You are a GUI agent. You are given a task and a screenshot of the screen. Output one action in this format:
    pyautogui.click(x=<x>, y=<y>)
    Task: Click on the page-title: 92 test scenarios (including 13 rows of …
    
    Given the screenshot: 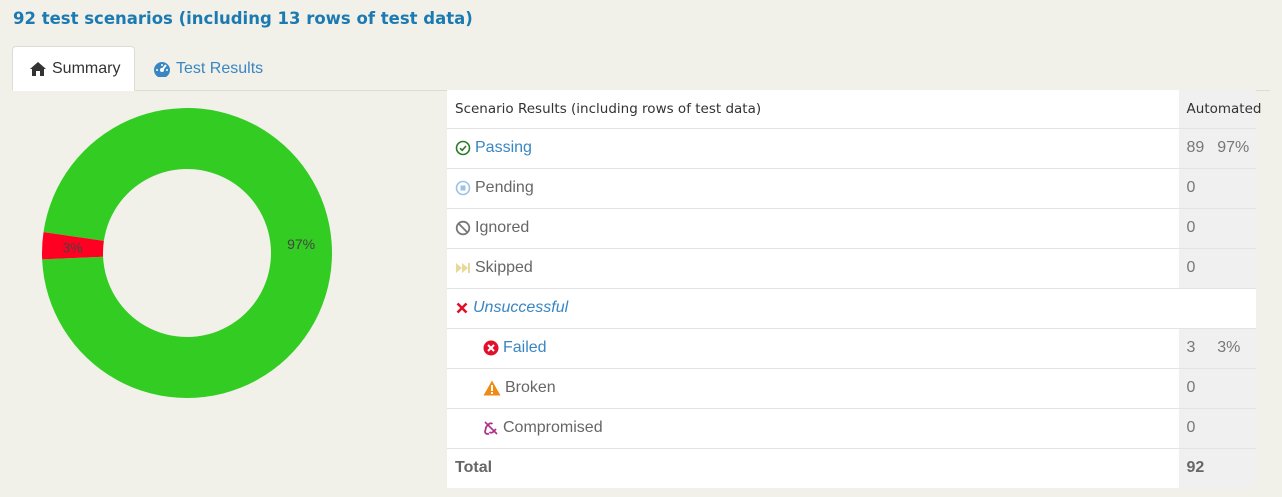 What is the action you would take?
    pyautogui.click(x=243, y=18)
    